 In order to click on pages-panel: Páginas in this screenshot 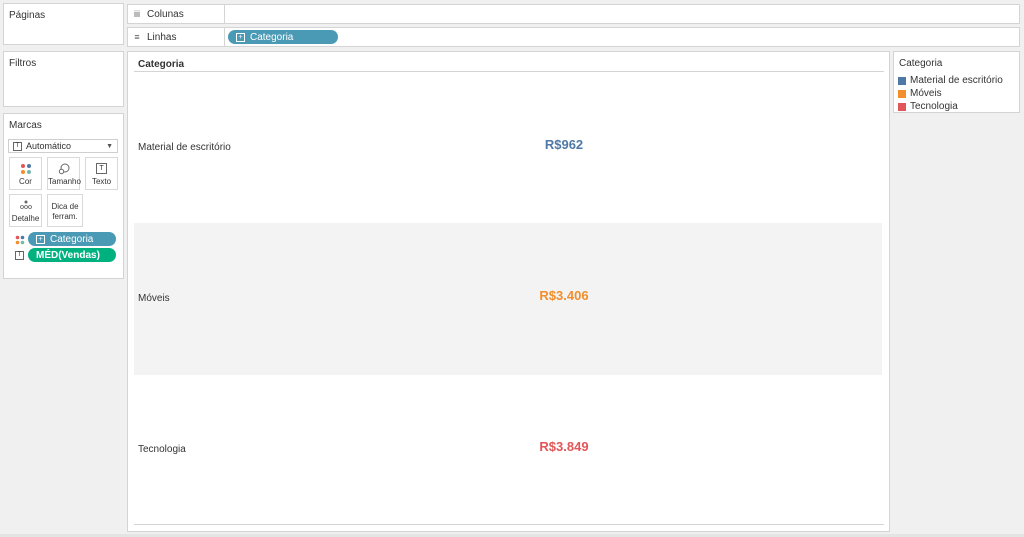, I will do `click(63, 24)`.